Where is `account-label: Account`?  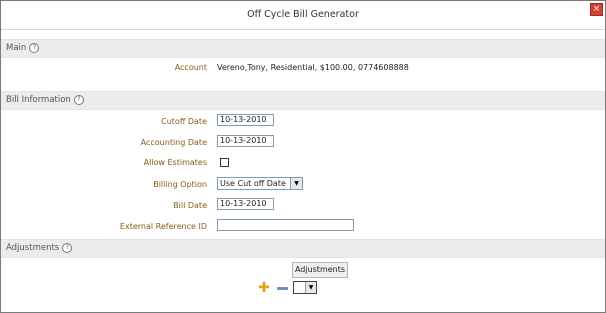 account-label: Account is located at coordinates (190, 67).